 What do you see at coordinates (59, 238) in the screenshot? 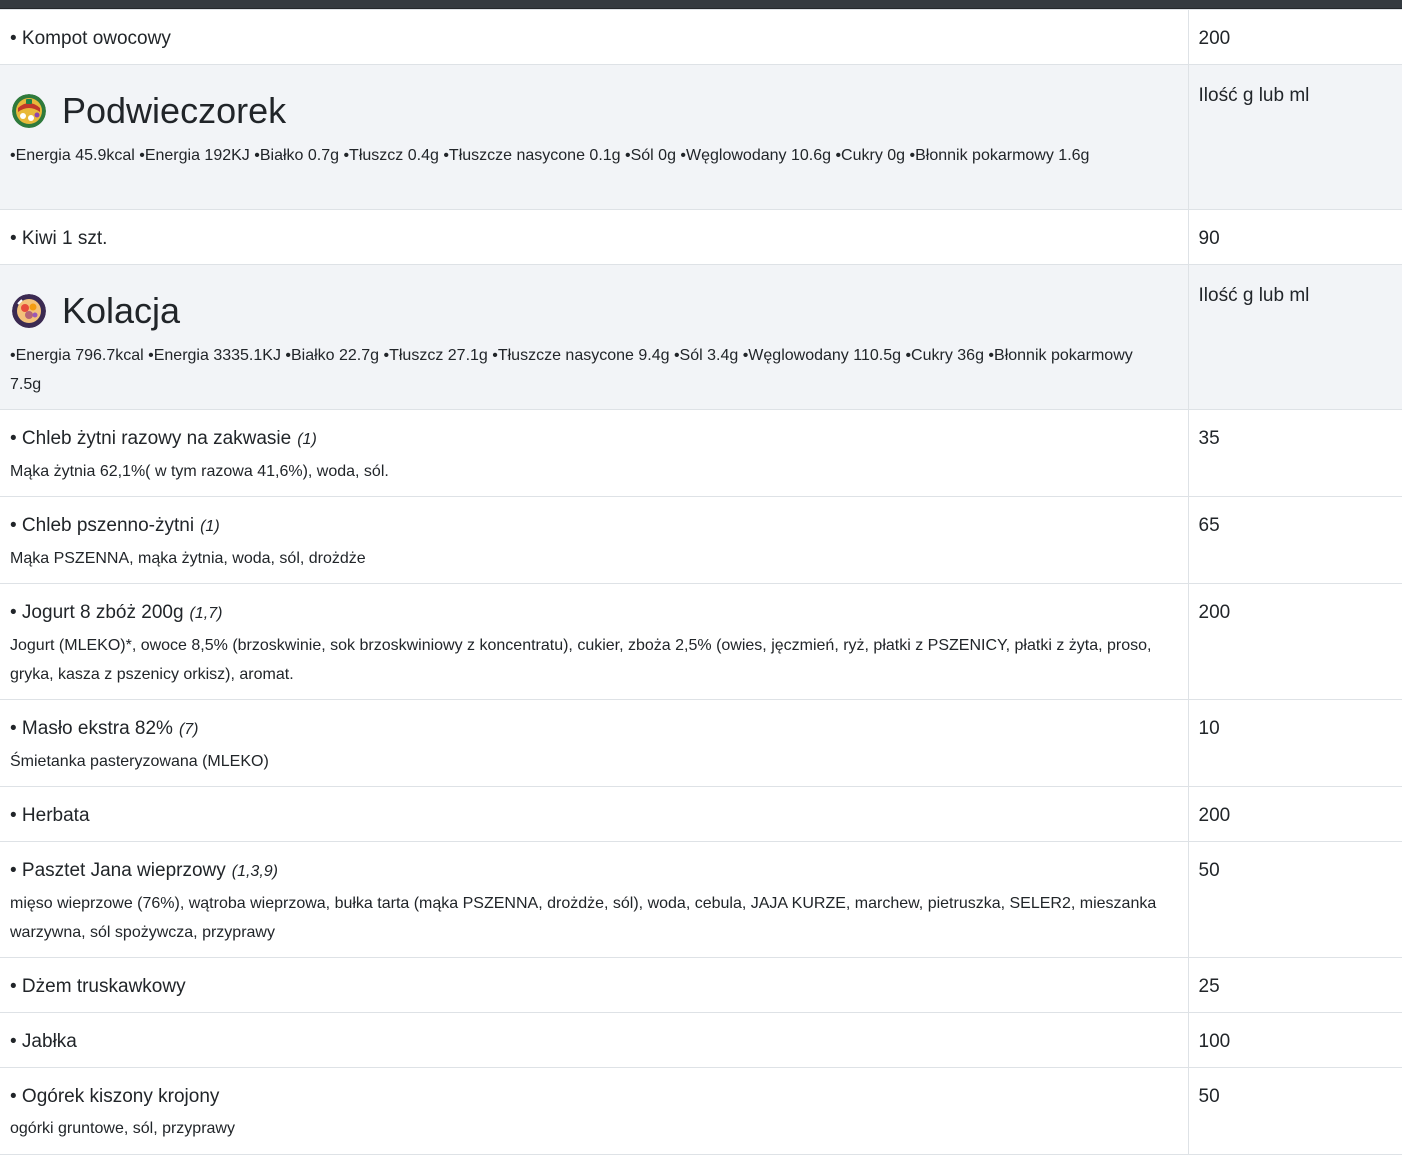
I see `item-name: • Kiwi 1 szt.` at bounding box center [59, 238].